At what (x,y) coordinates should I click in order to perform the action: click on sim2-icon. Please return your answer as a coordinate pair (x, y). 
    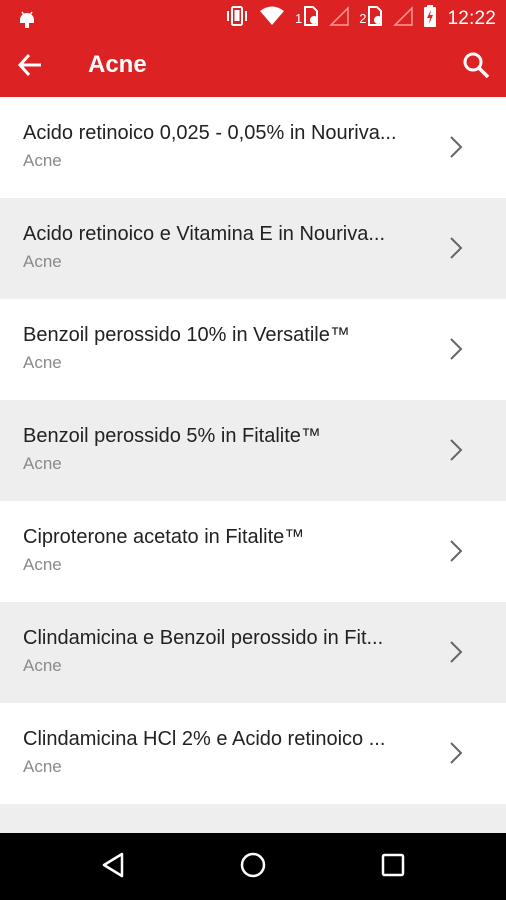
    Looking at the image, I should click on (375, 18).